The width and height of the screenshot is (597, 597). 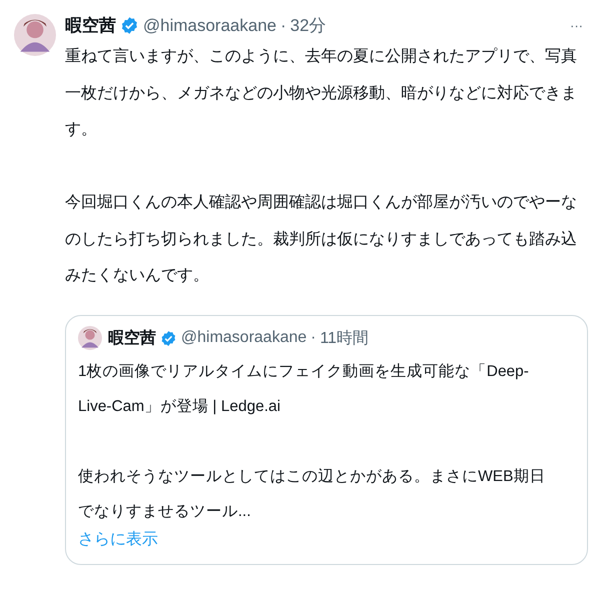 What do you see at coordinates (321, 239) in the screenshot?
I see `post-text: 今回堀口くんの本人確認や周囲確認は堀口くんが部屋が汚いのでやーなのしたら打ち切られました。裁判所は仮になりすましであっても踏み込みたくないんです。` at bounding box center [321, 239].